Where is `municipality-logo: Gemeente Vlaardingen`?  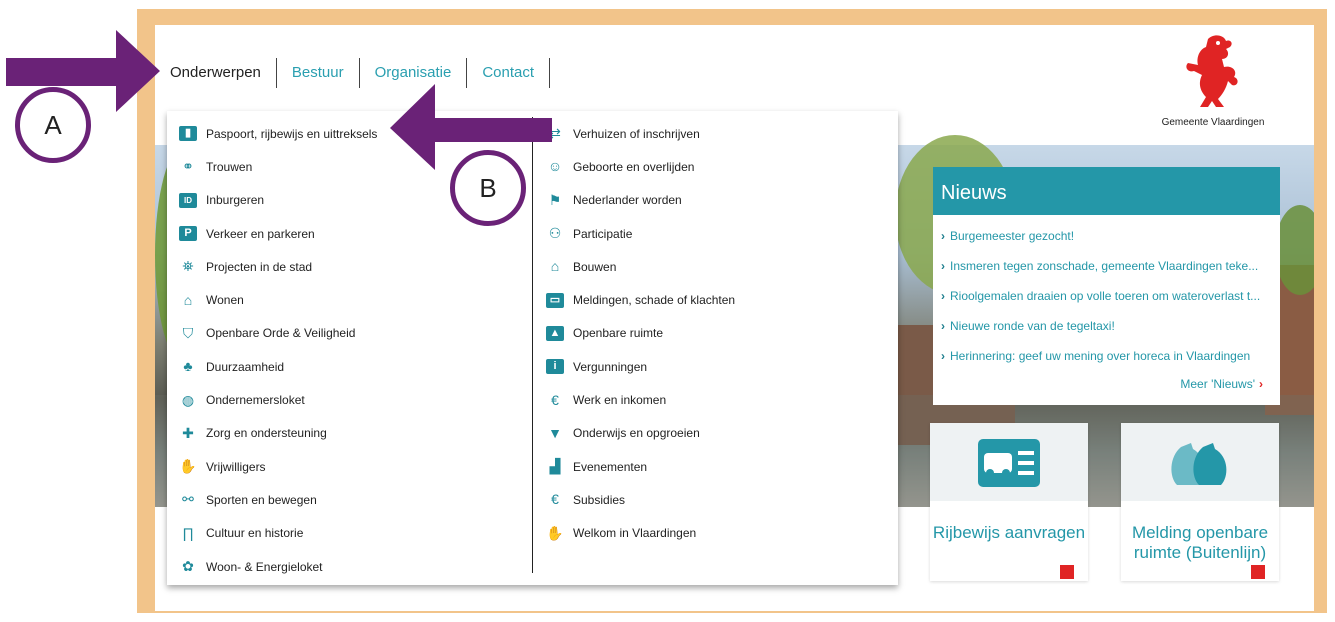
municipality-logo: Gemeente Vlaardingen is located at coordinates (1213, 79).